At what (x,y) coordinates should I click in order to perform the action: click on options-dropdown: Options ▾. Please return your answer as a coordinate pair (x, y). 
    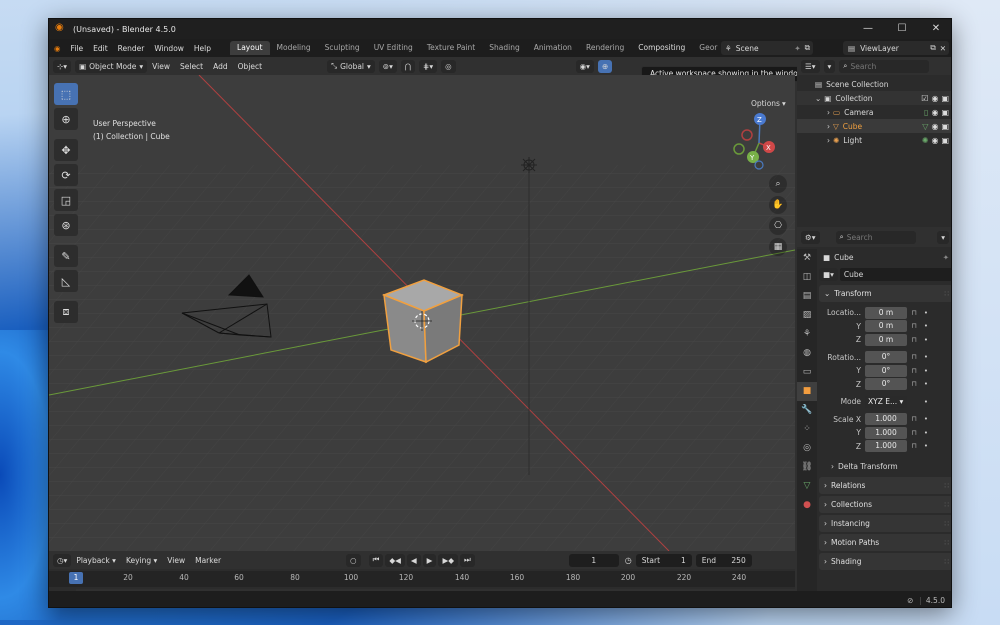
    Looking at the image, I should click on (768, 103).